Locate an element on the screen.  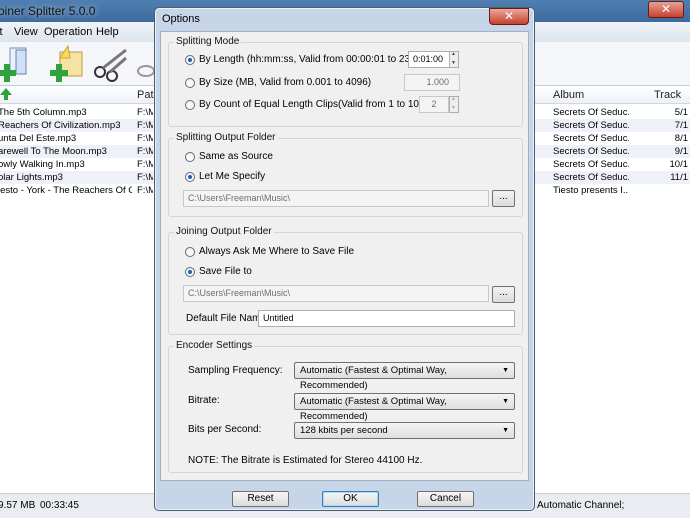
sampling-frequency-label: Sampling Frequency: is located at coordinates (235, 370).